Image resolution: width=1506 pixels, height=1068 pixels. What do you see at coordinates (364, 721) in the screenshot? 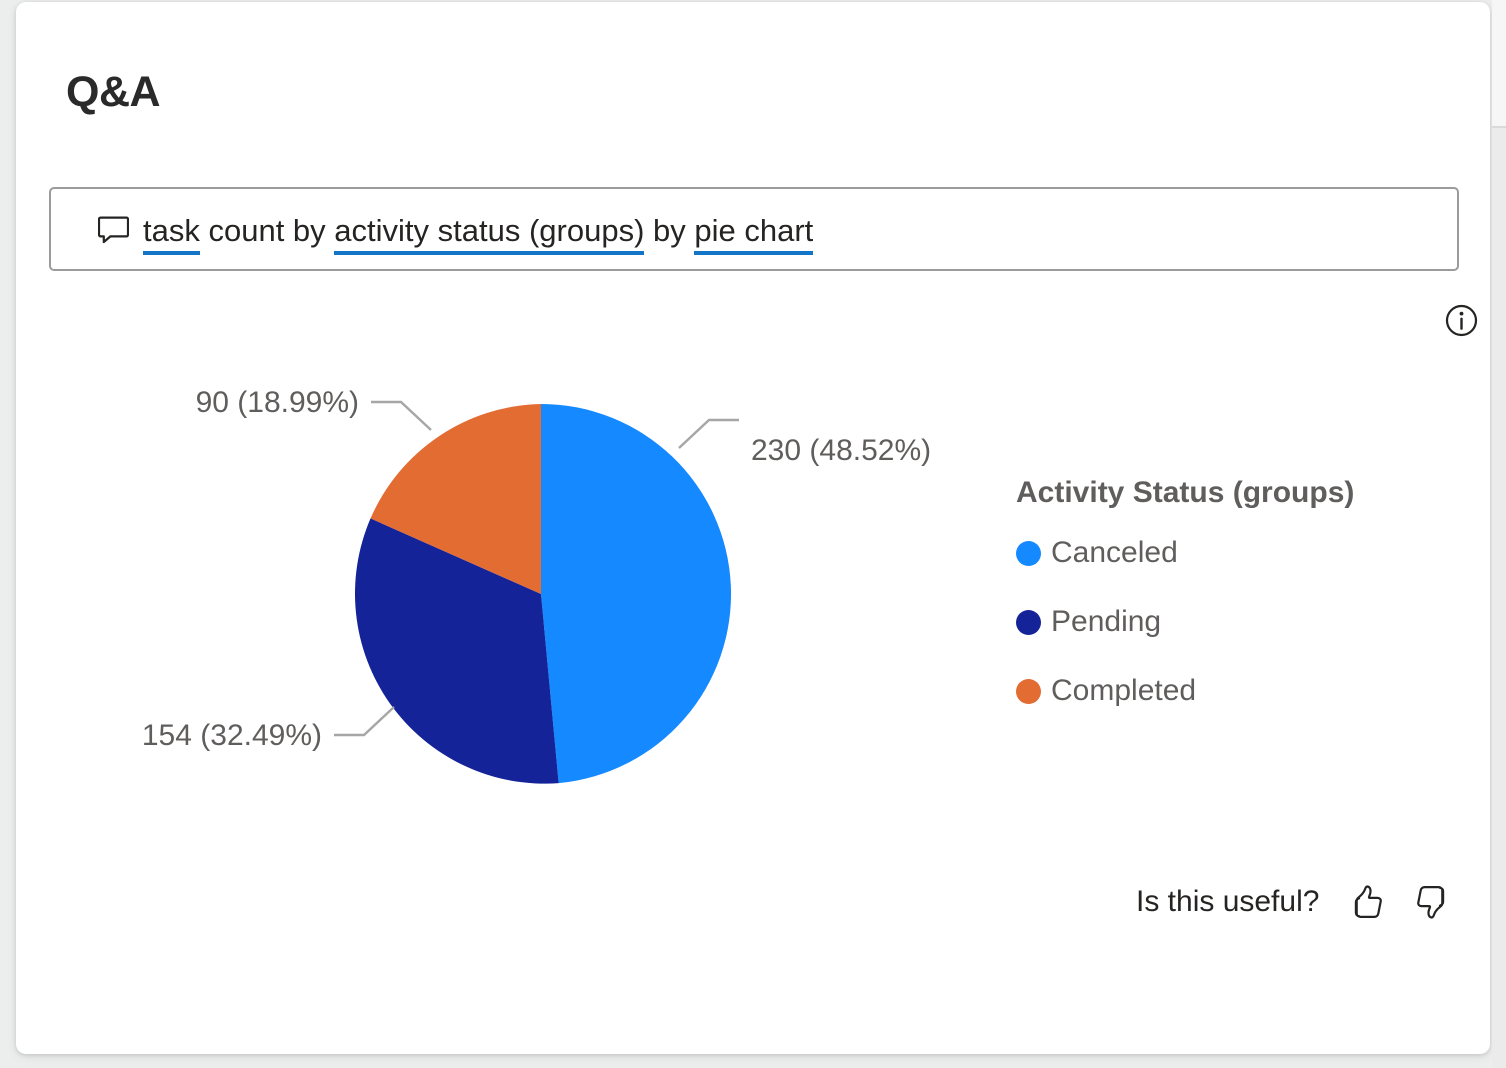
I see `leader-line-pending` at bounding box center [364, 721].